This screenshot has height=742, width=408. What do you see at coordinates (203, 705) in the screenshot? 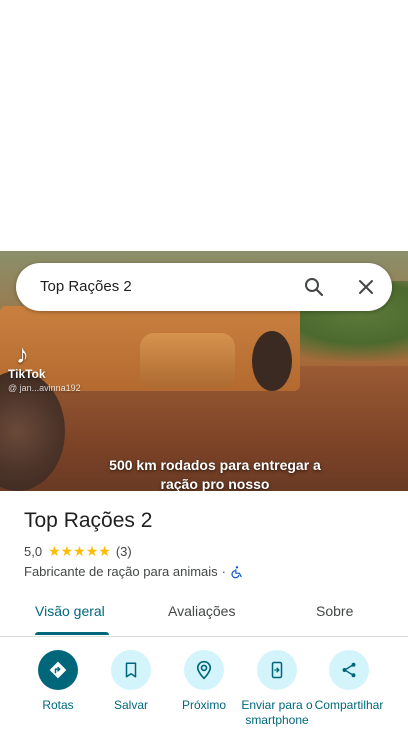
I see `nearby-label: Próximo` at bounding box center [203, 705].